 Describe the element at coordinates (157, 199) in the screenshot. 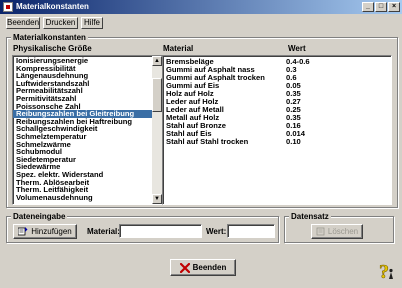

I see `scroll-down-arrow-icon: ▼` at that location.